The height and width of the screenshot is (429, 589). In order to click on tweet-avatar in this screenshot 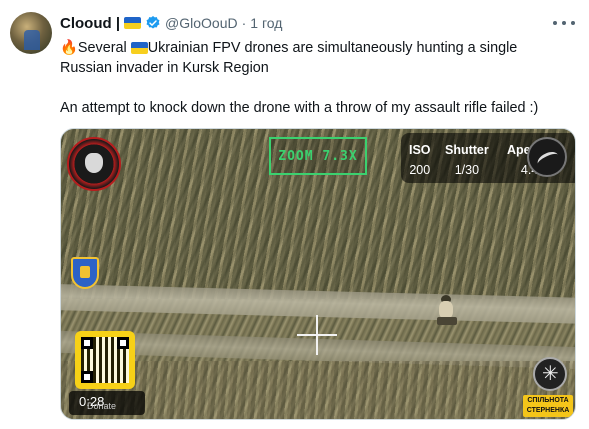, I will do `click(31, 33)`.